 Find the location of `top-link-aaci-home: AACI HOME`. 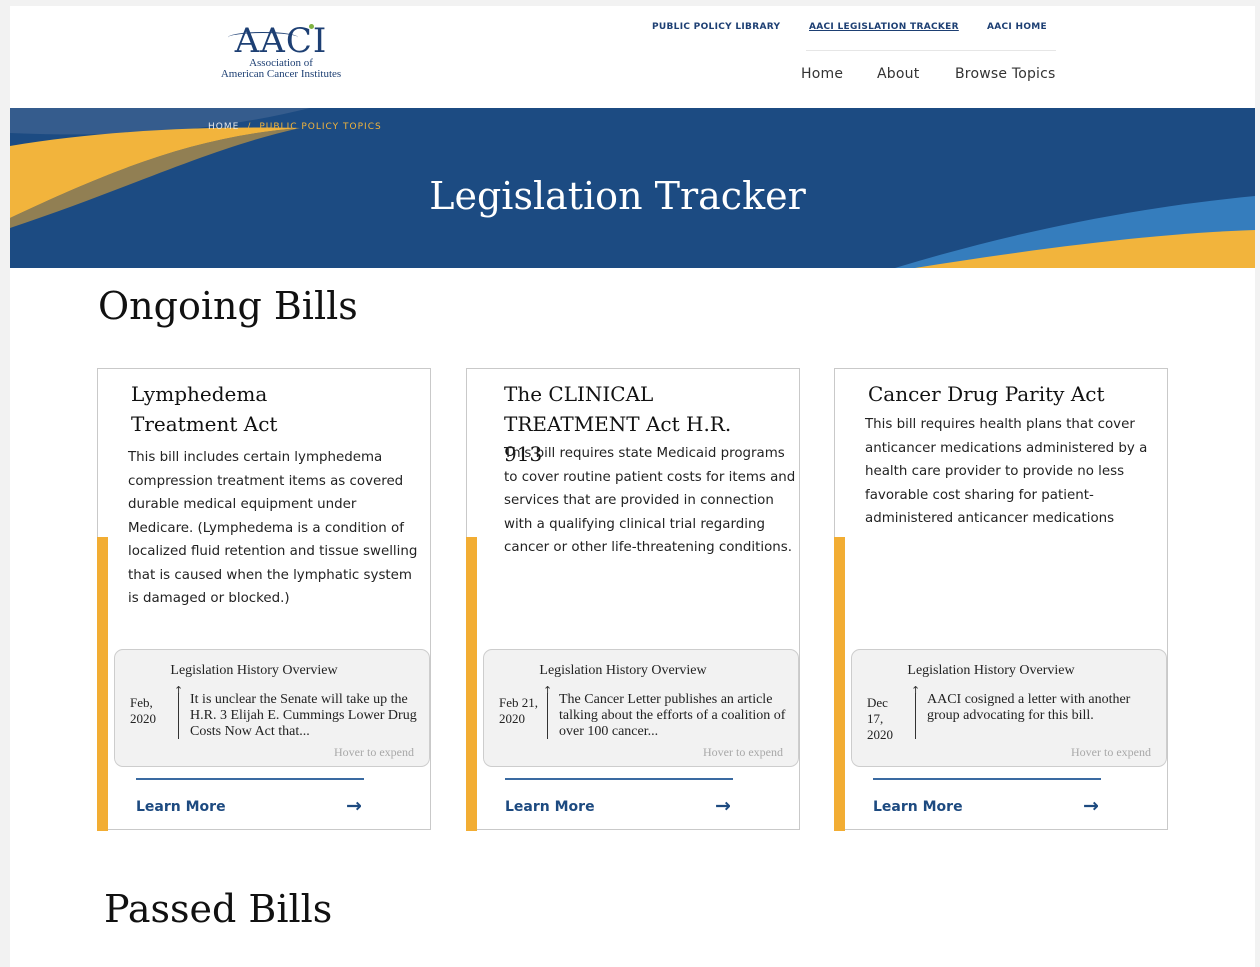

top-link-aaci-home: AACI HOME is located at coordinates (1017, 27).